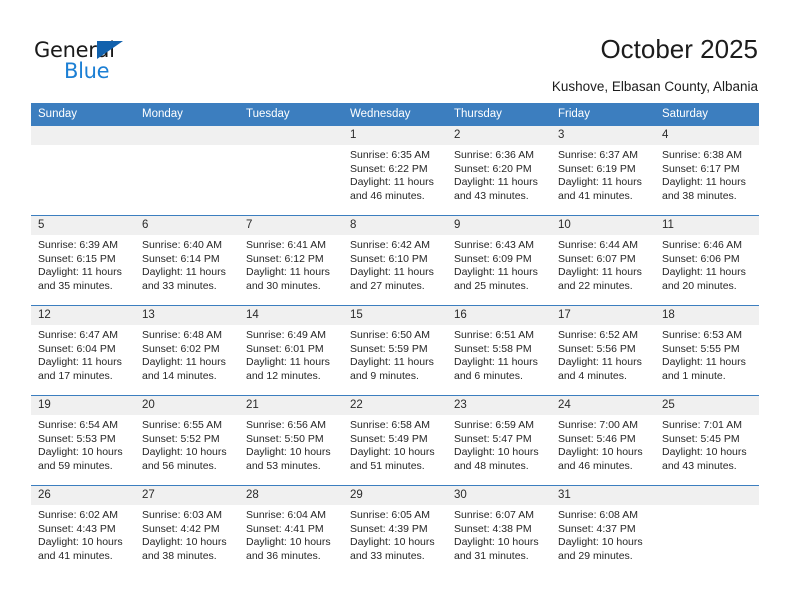 The image size is (792, 612). I want to click on logo-text-blue: Blue, so click(87, 71).